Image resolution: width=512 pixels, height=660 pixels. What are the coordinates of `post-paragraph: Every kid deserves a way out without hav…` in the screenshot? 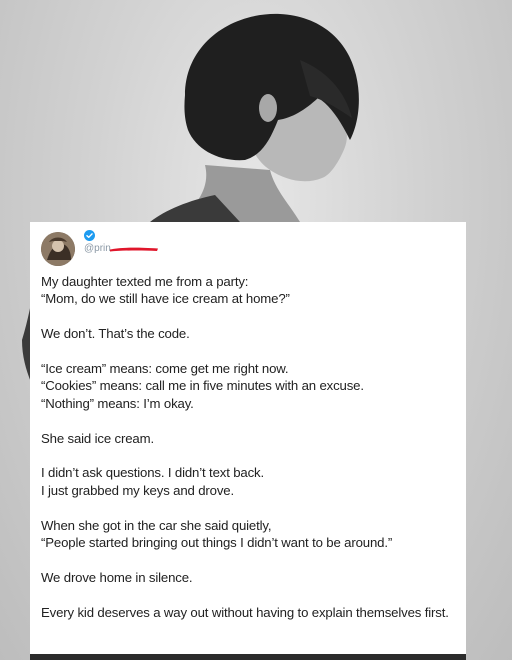 It's located at (245, 612).